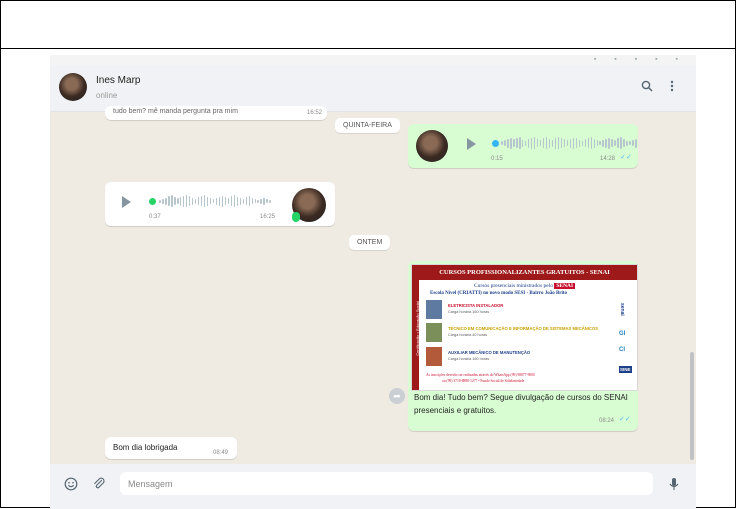  I want to click on flyer-side-band-text: Certificação • Educação Social, so click(417, 328).